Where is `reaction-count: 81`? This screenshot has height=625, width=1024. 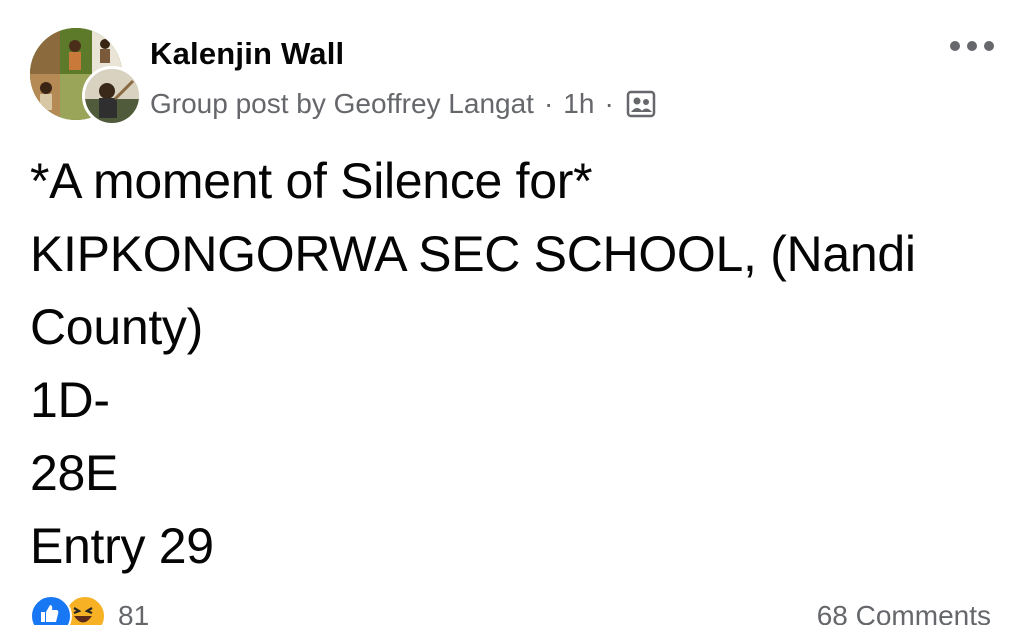
reaction-count: 81 is located at coordinates (133, 612).